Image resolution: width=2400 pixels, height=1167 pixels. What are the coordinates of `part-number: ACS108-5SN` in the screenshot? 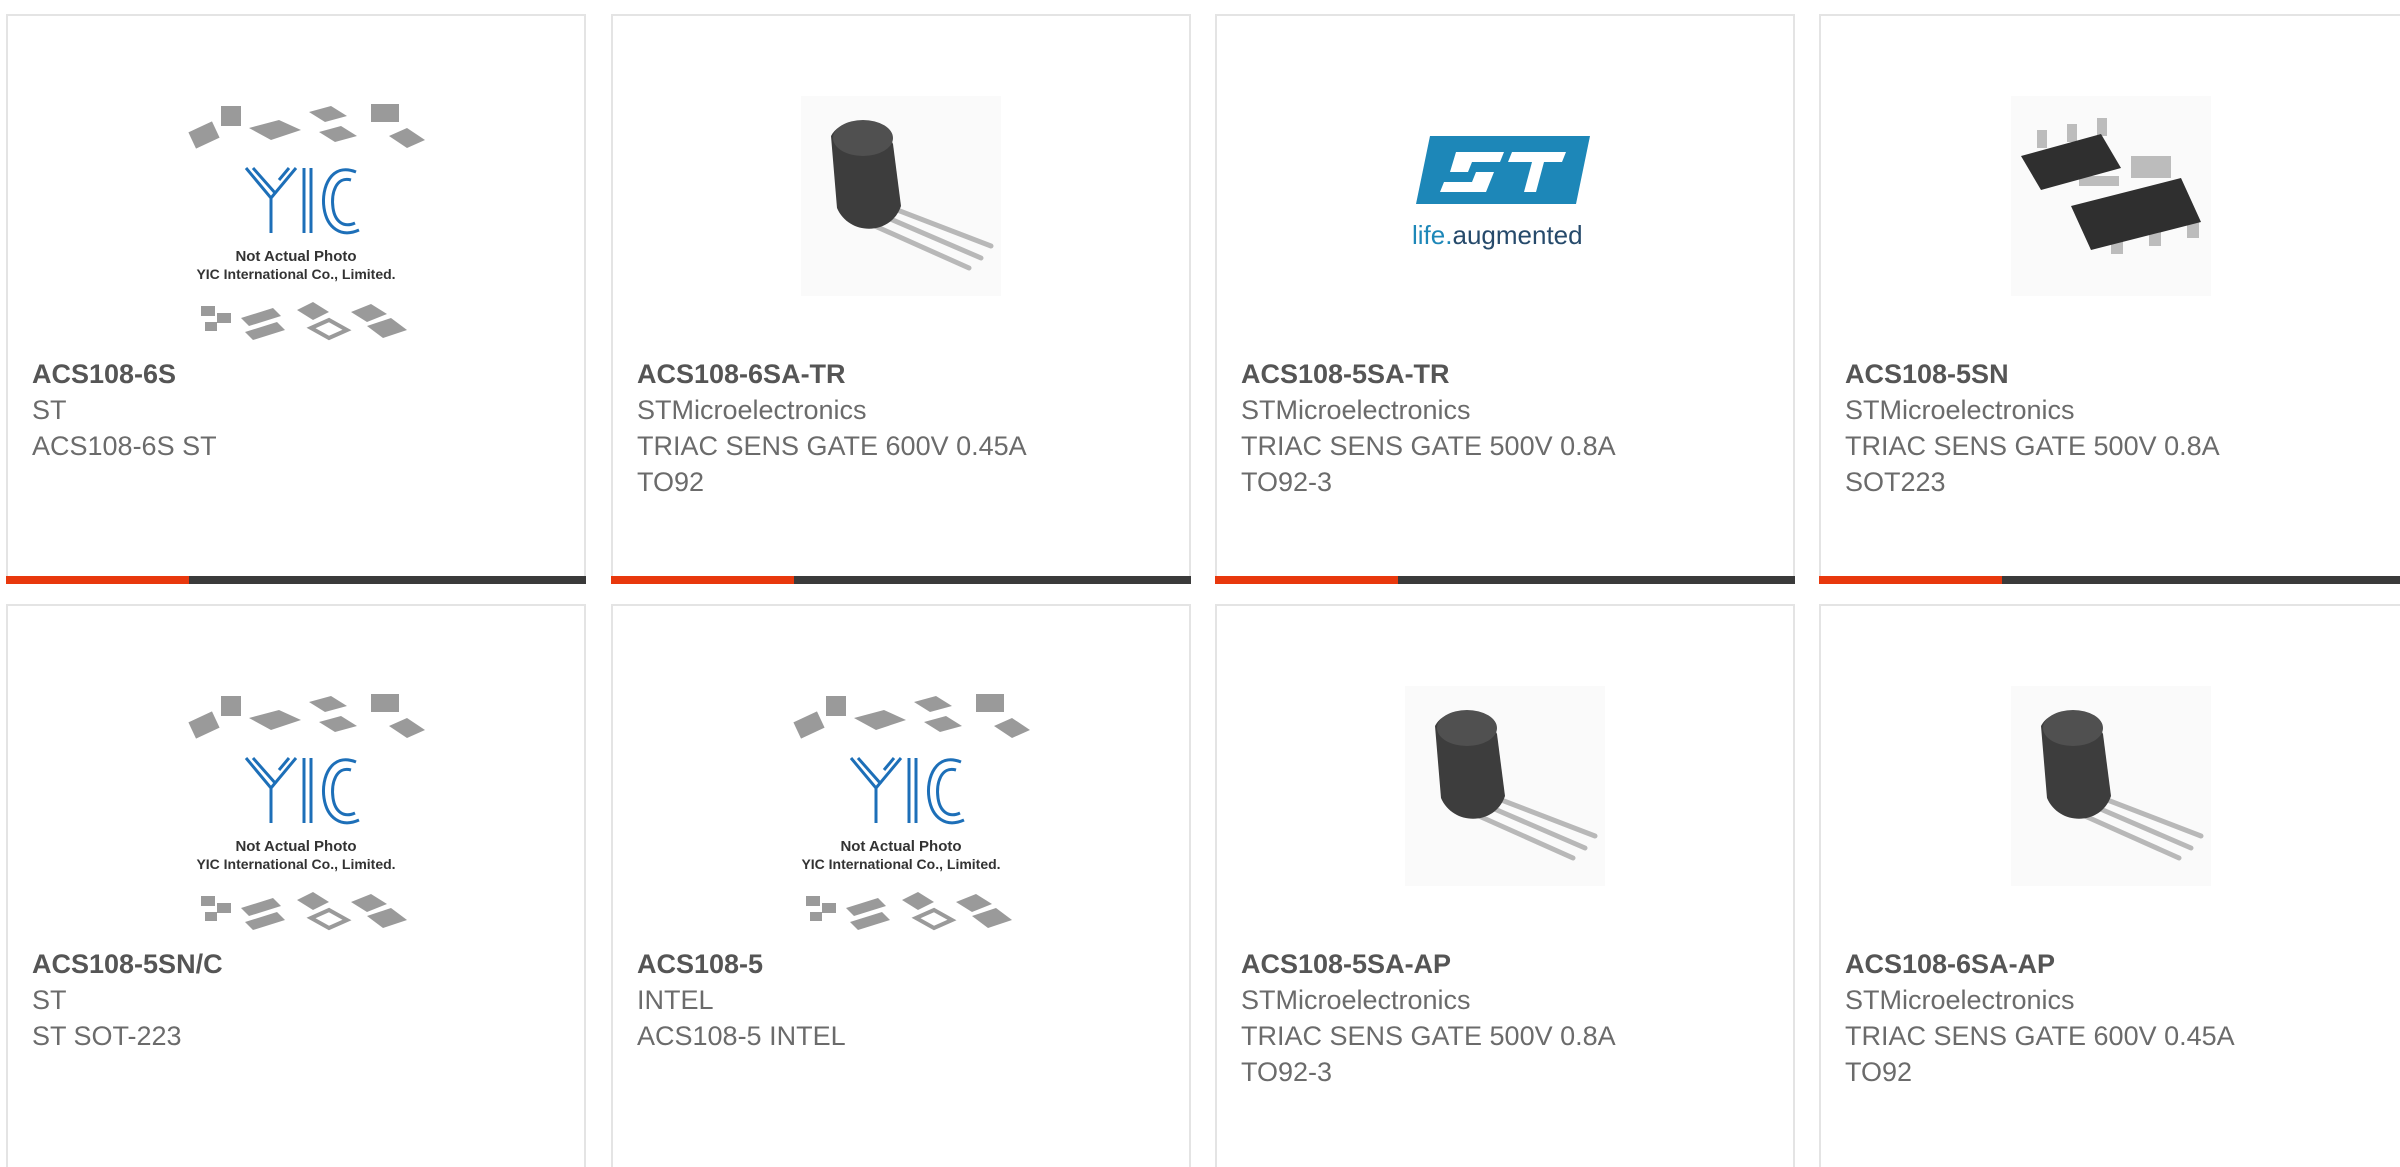 It's located at (2112, 374).